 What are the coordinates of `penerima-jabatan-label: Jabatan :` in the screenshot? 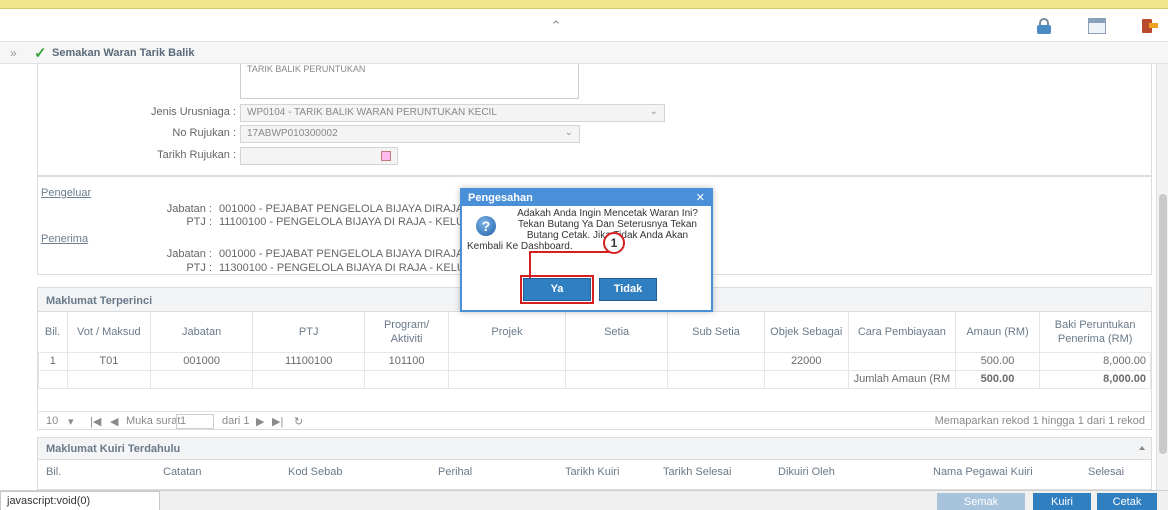 It's located at (189, 254).